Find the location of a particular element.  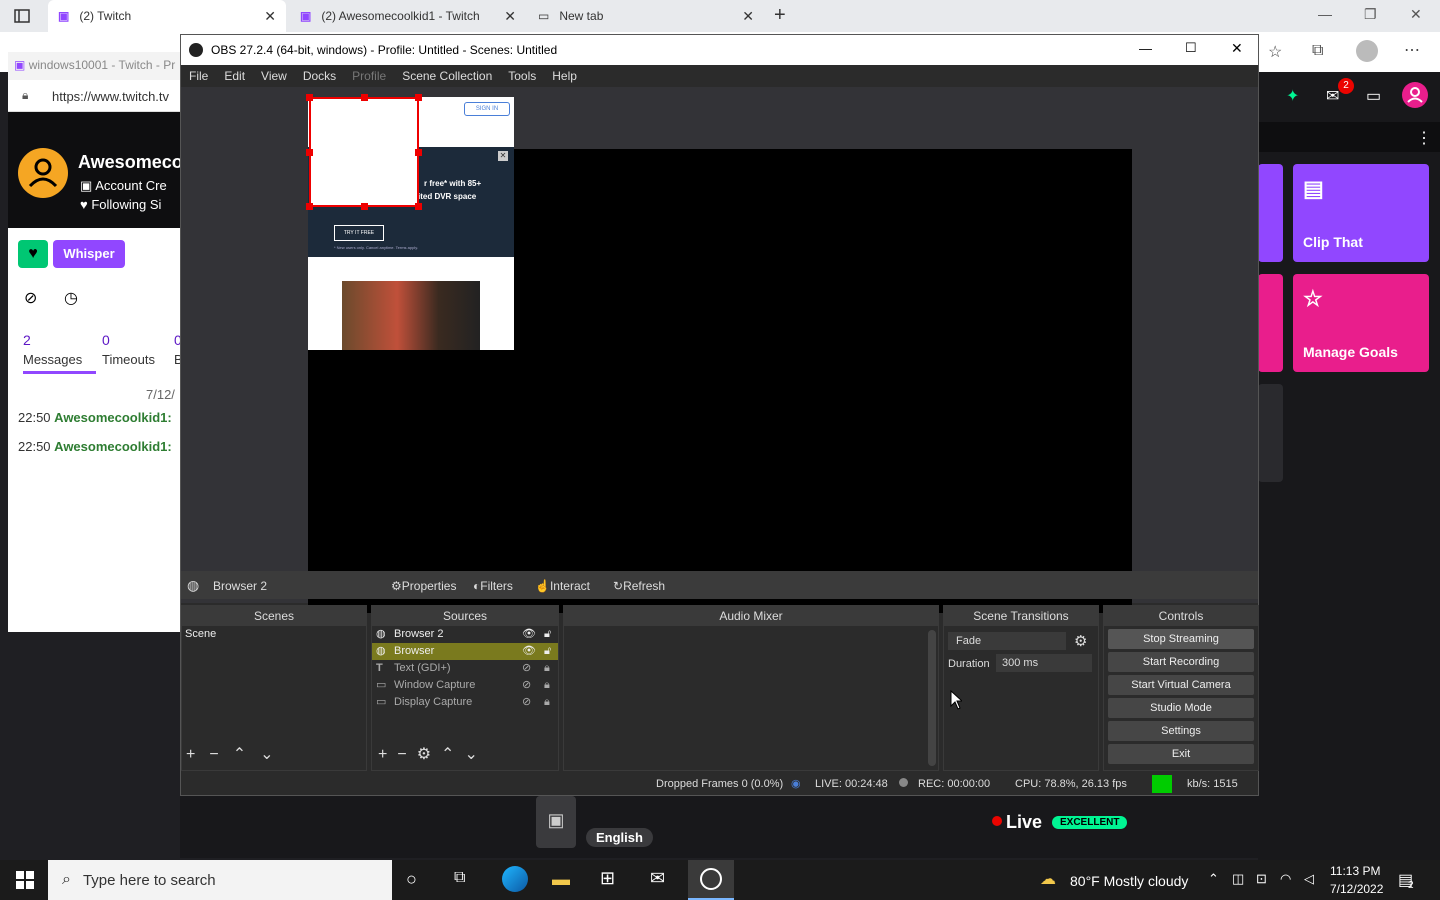

menu-help: Help is located at coordinates (564, 76).